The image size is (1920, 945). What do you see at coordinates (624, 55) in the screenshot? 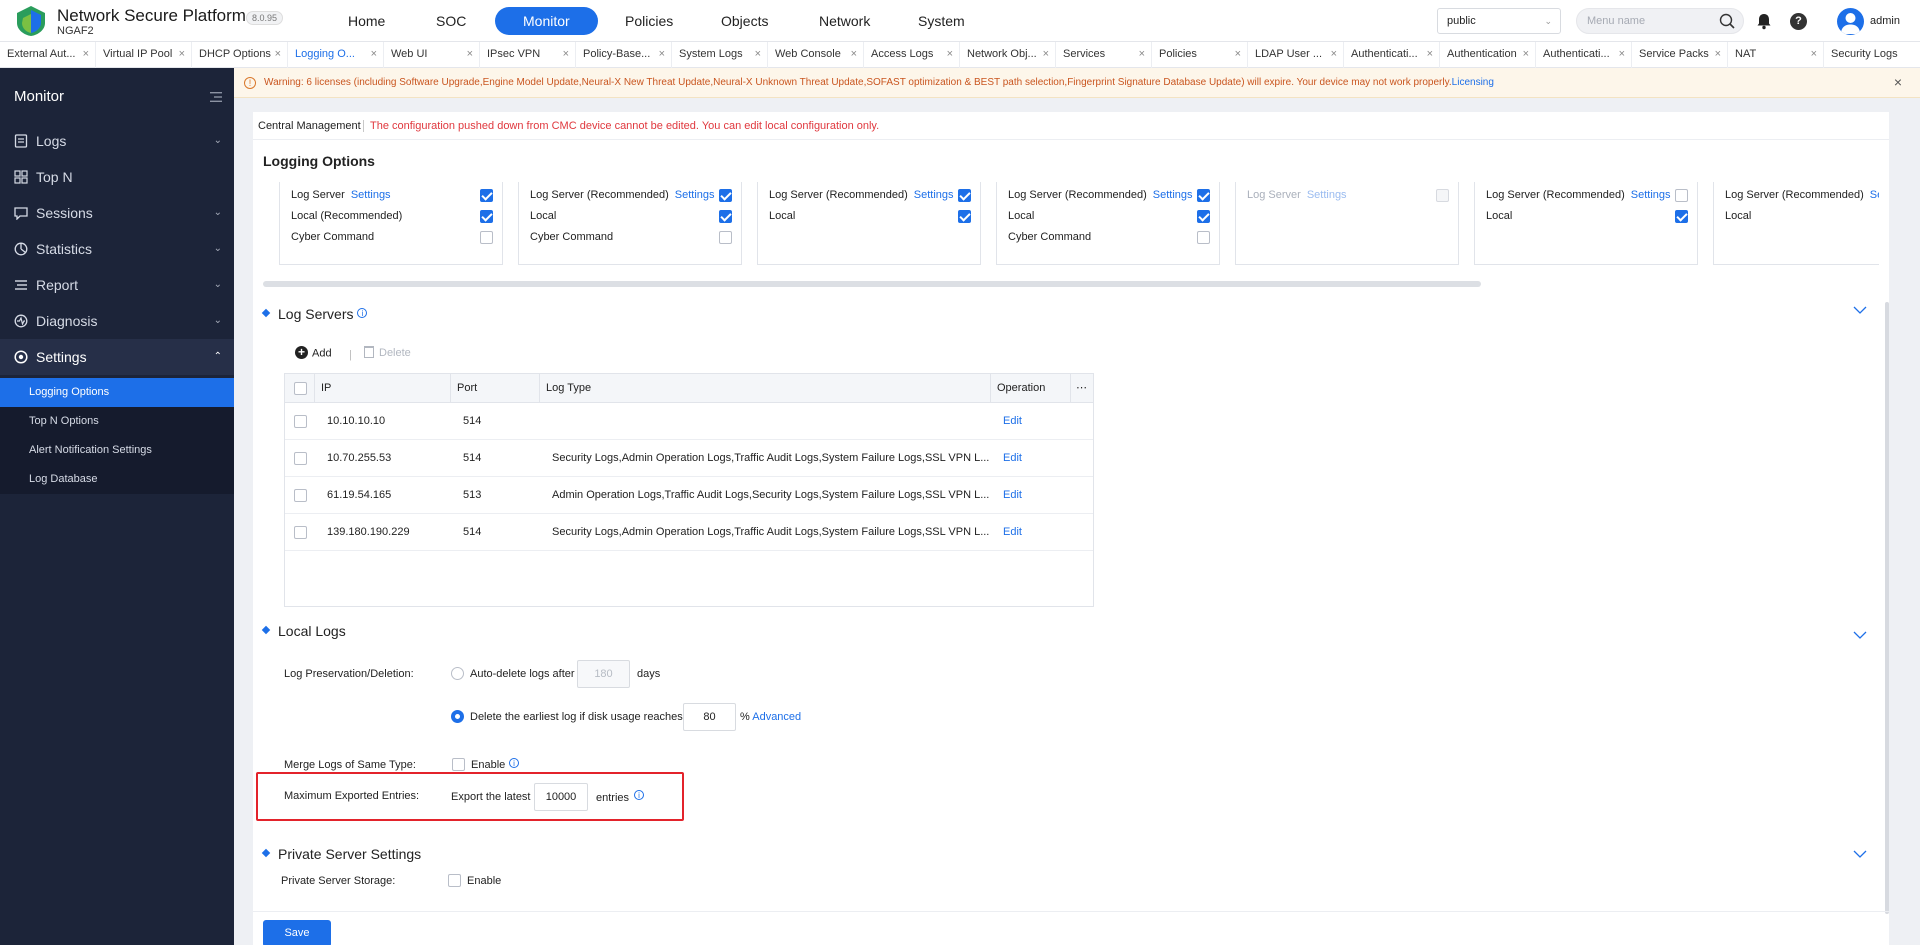
I see `tab-policy-based: Policy-Base... ×` at bounding box center [624, 55].